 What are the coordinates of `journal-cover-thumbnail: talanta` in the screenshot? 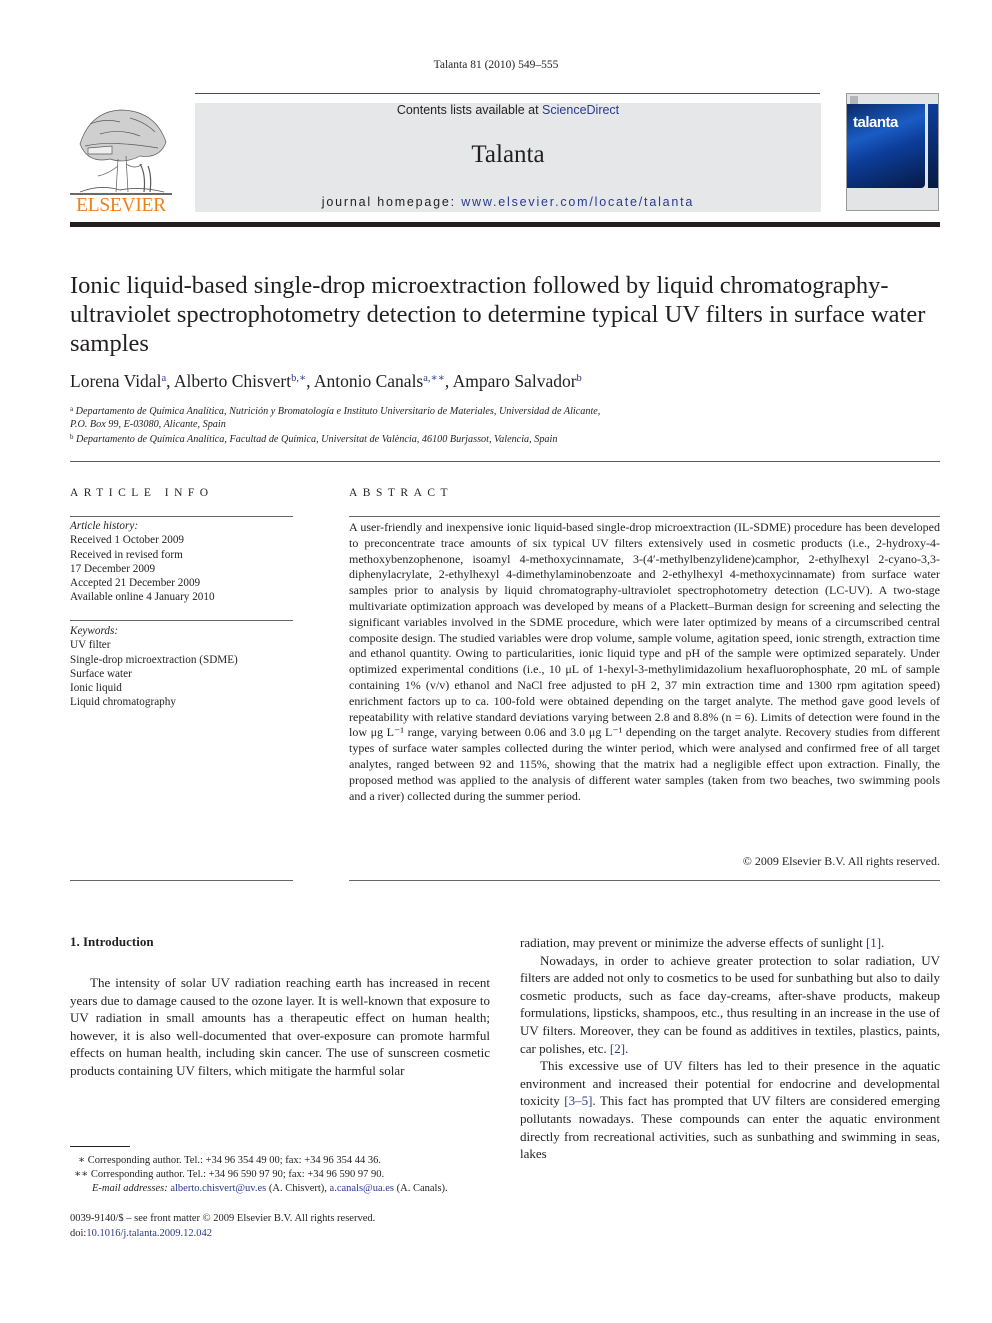 It's located at (892, 152).